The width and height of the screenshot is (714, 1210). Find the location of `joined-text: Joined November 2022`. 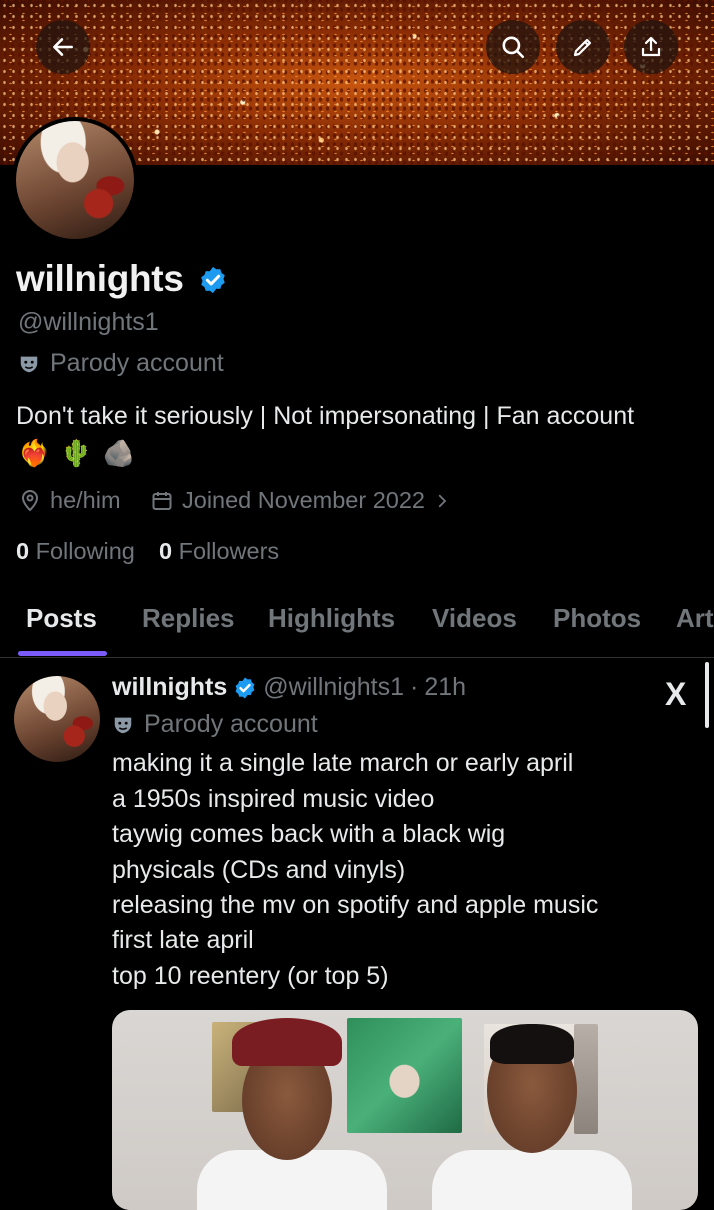

joined-text: Joined November 2022 is located at coordinates (303, 500).